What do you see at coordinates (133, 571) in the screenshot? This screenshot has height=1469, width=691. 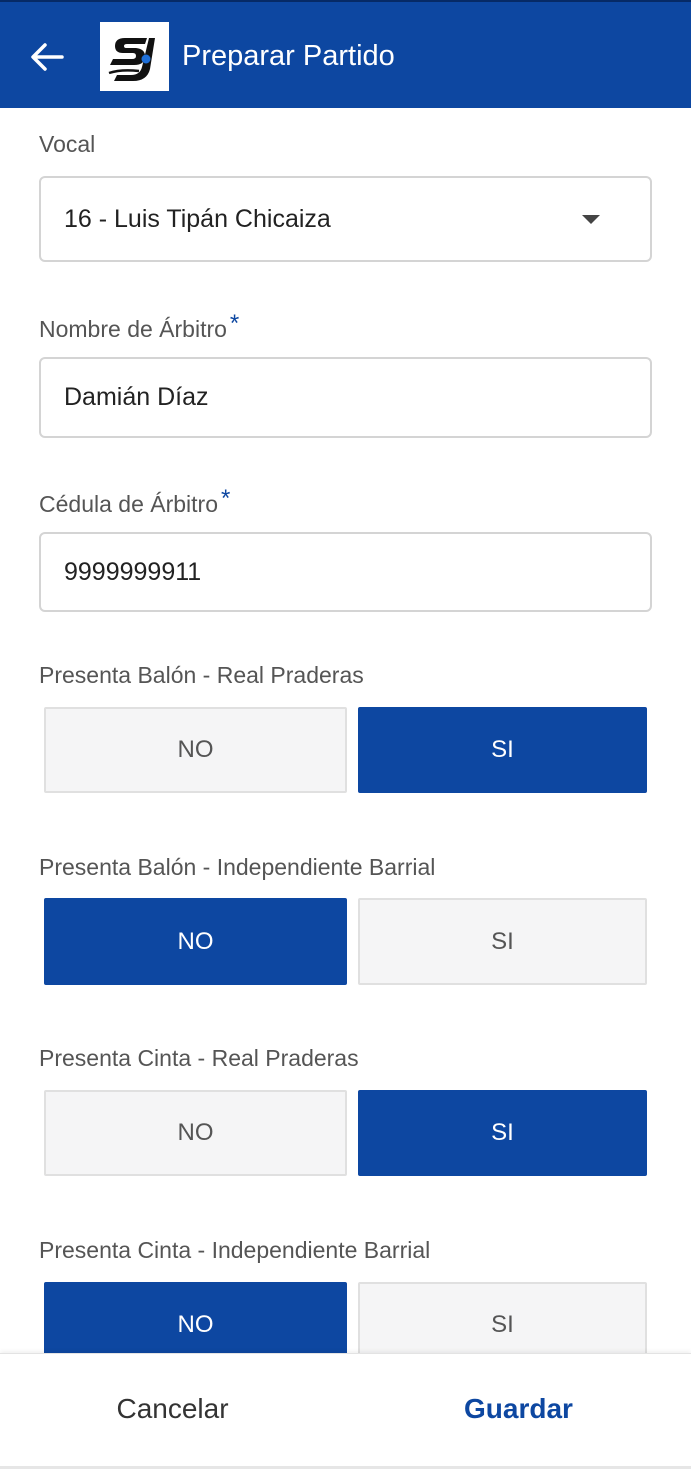 I see `referee-id-value: 9999999911` at bounding box center [133, 571].